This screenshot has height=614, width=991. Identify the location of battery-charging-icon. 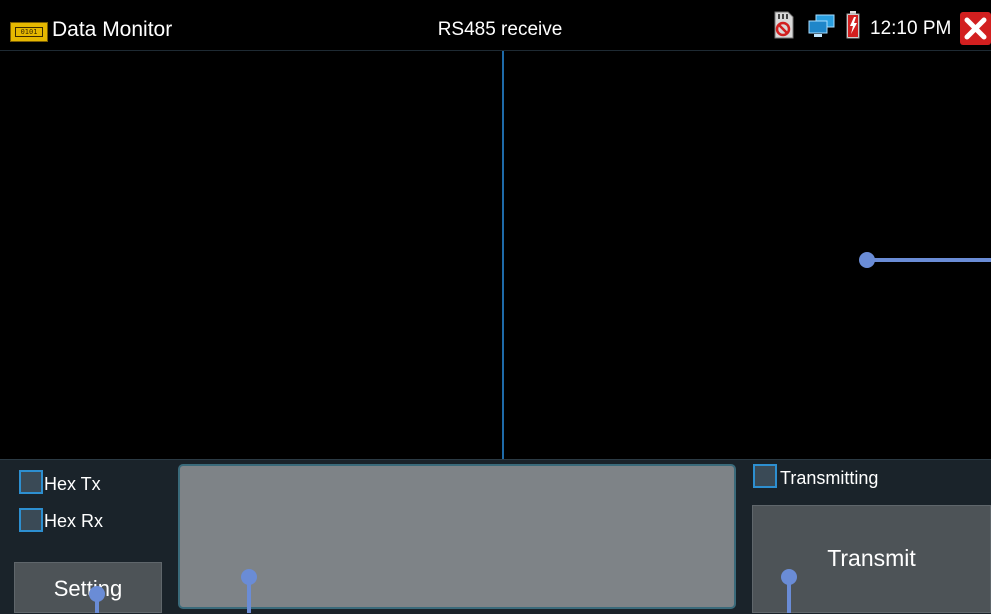
(853, 25).